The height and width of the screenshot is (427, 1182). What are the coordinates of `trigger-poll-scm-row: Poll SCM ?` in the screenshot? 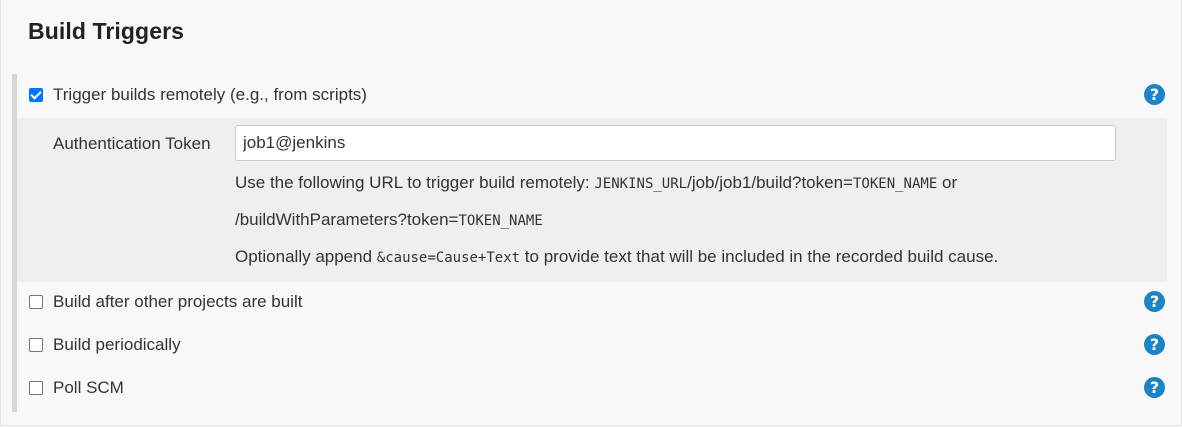 It's located at (592, 388).